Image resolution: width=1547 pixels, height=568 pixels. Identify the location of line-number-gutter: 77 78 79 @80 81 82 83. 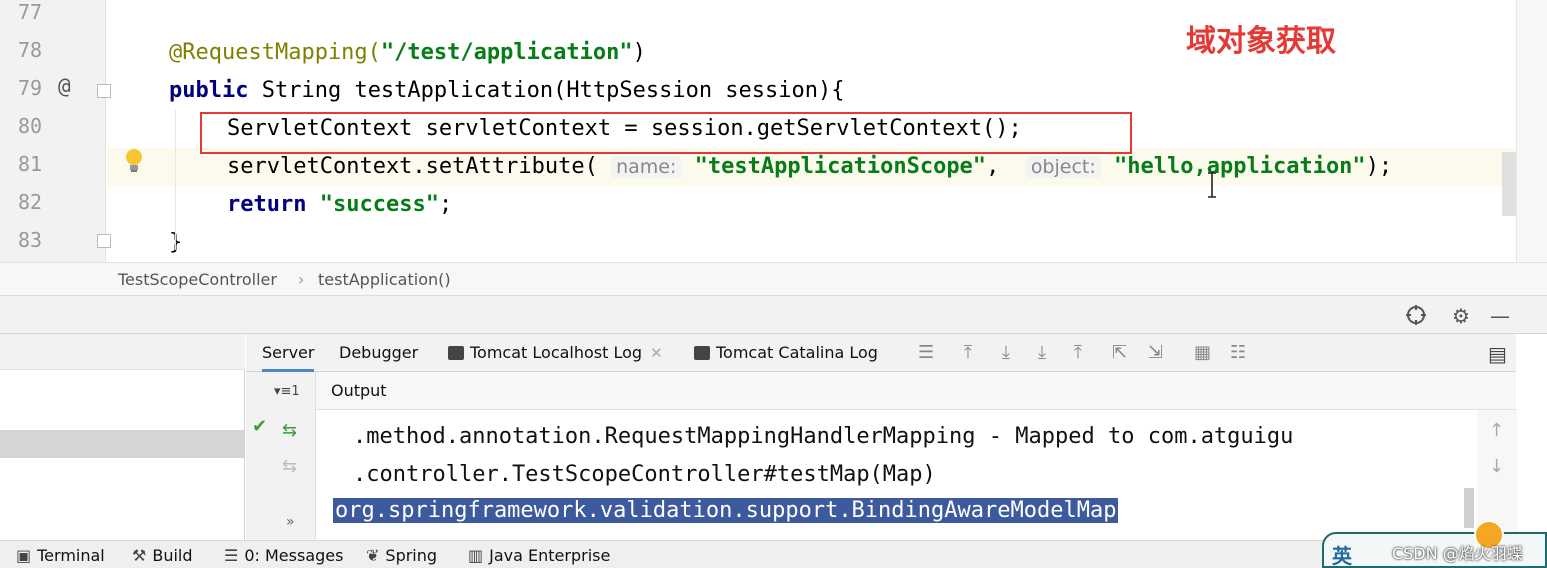
(55, 131).